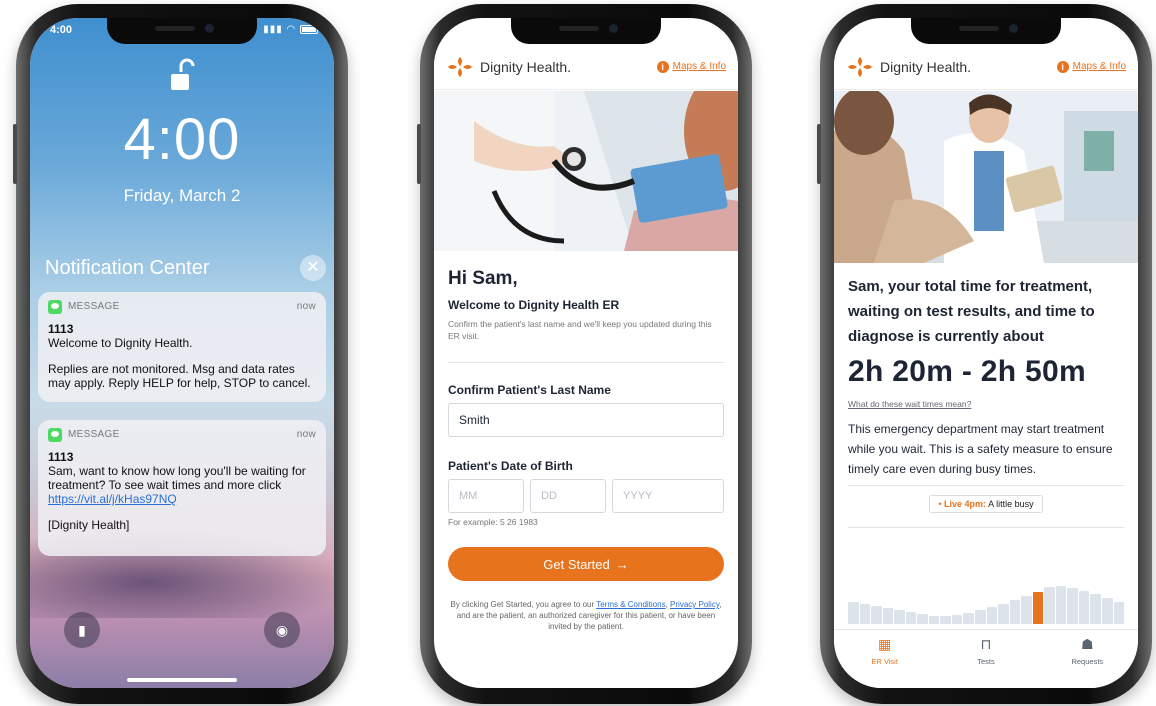 This screenshot has height=706, width=1156. What do you see at coordinates (483, 278) in the screenshot?
I see `greeting: Hi Sam,` at bounding box center [483, 278].